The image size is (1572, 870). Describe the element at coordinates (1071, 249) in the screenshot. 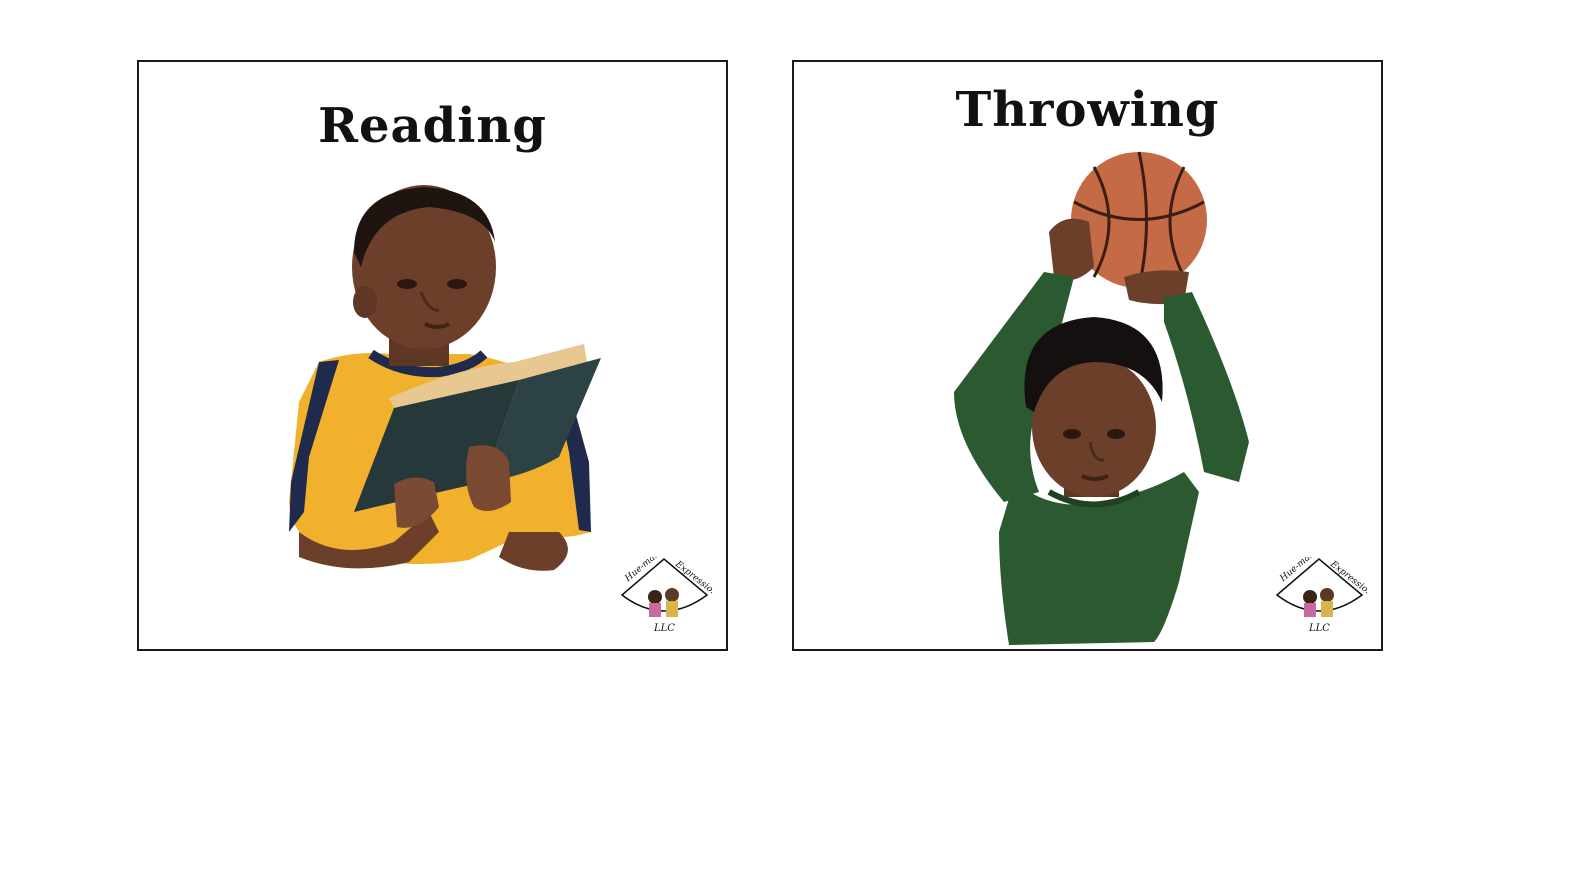

I see `left-hand` at that location.